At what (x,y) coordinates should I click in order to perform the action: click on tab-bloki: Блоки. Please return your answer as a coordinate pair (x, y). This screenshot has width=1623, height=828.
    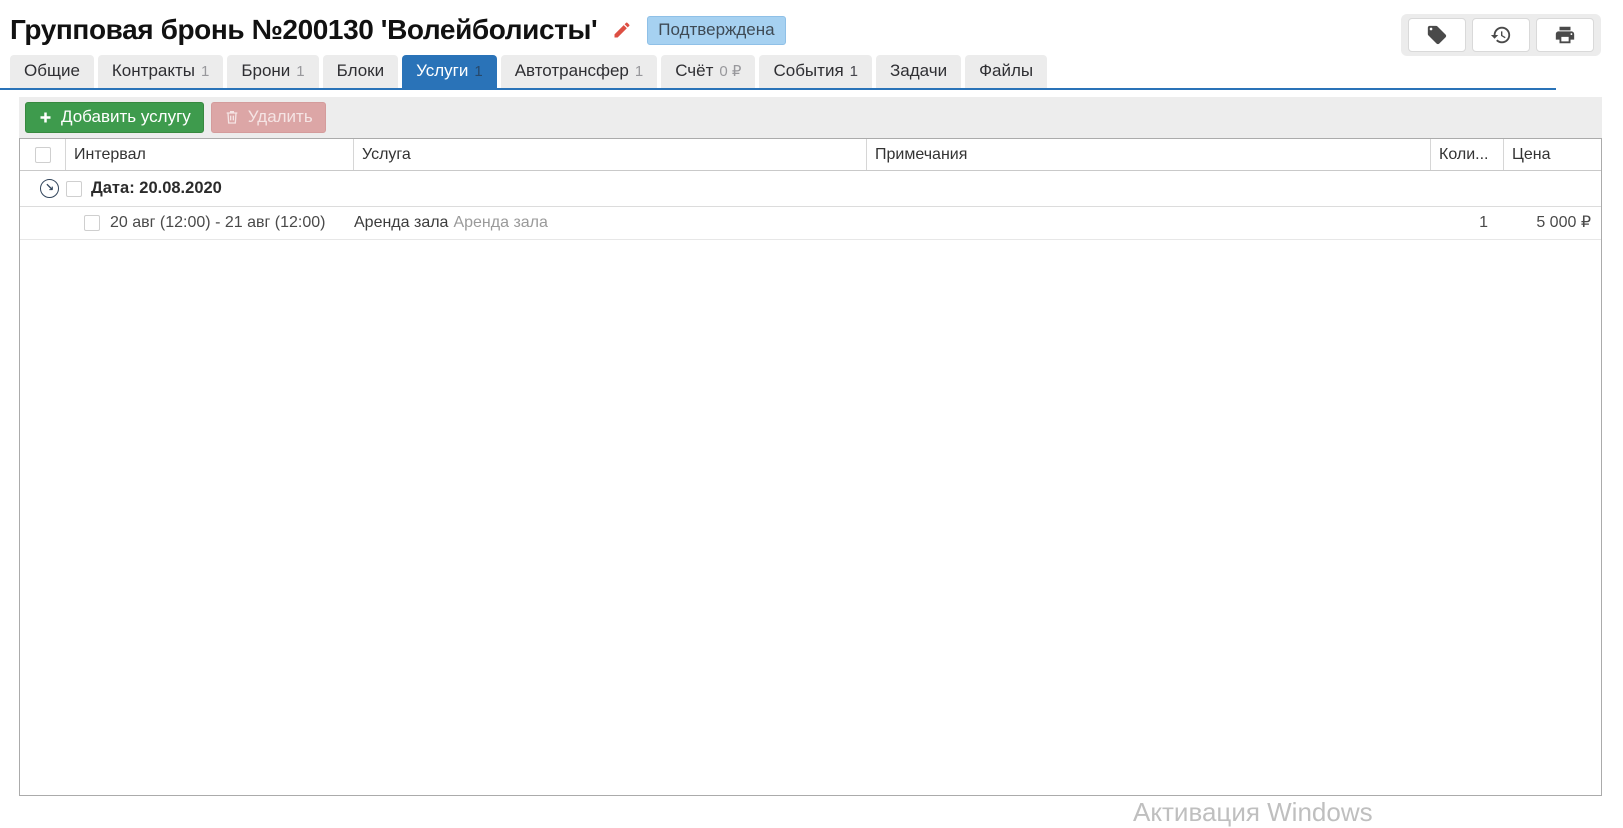
    Looking at the image, I should click on (360, 71).